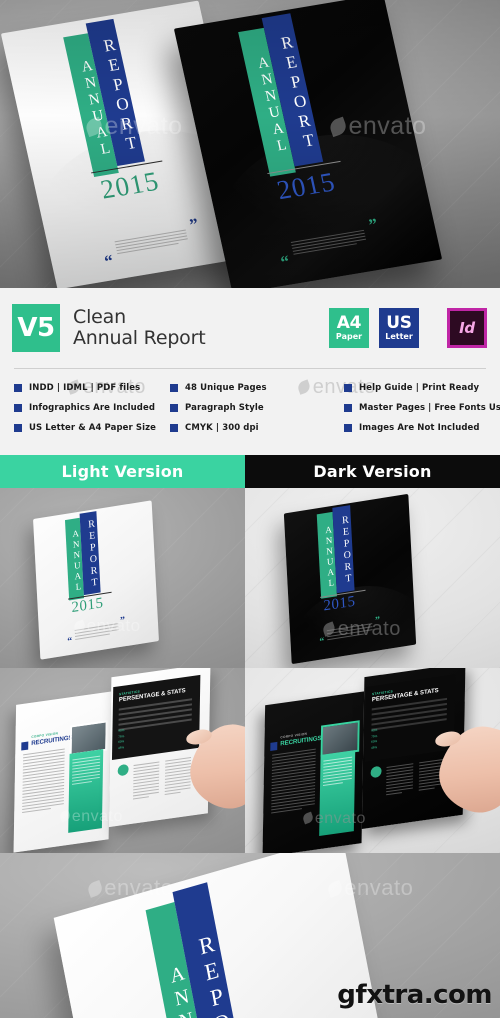  Describe the element at coordinates (36, 328) in the screenshot. I see `version-badge: V5` at that location.